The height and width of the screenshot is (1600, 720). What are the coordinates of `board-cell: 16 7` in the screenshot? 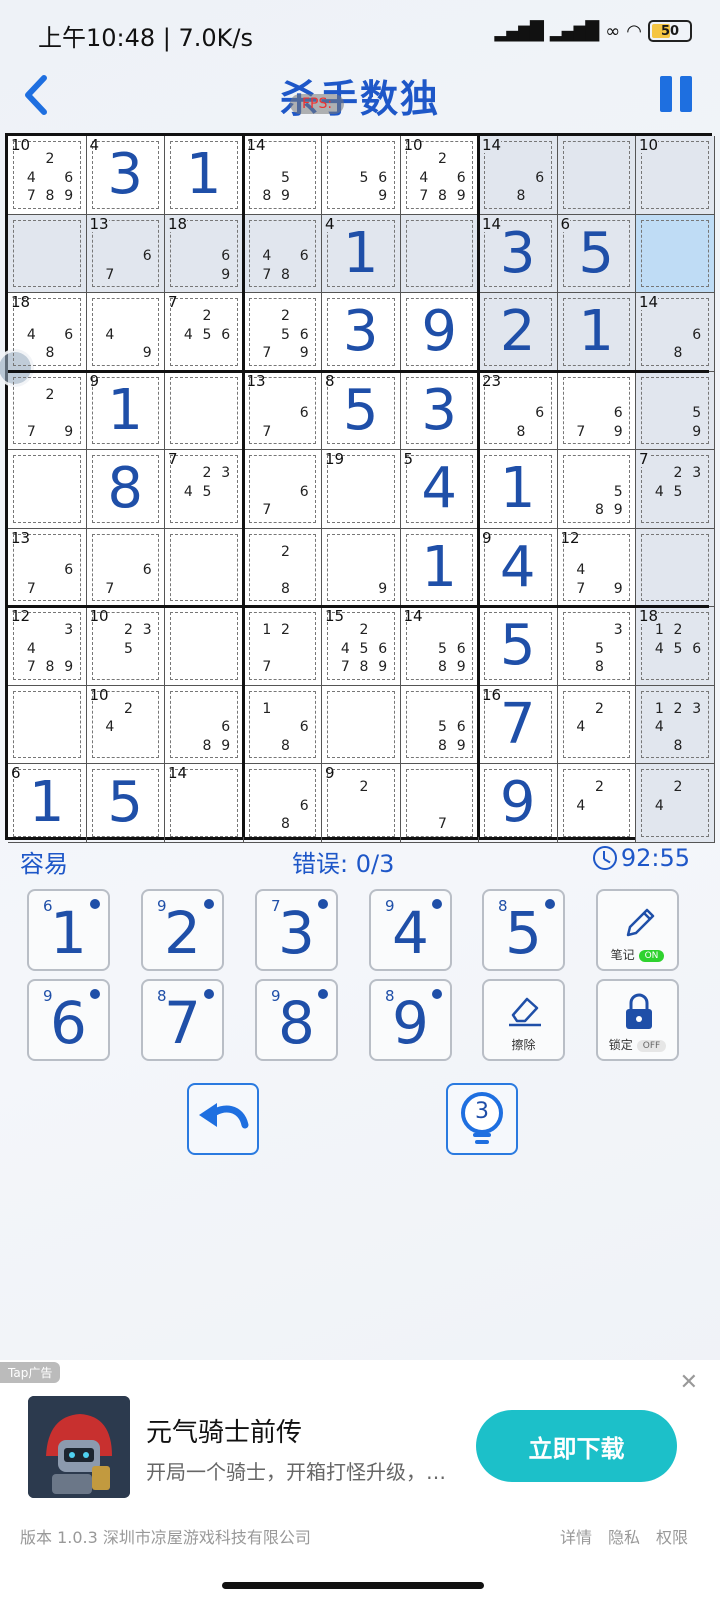 It's located at (518, 724).